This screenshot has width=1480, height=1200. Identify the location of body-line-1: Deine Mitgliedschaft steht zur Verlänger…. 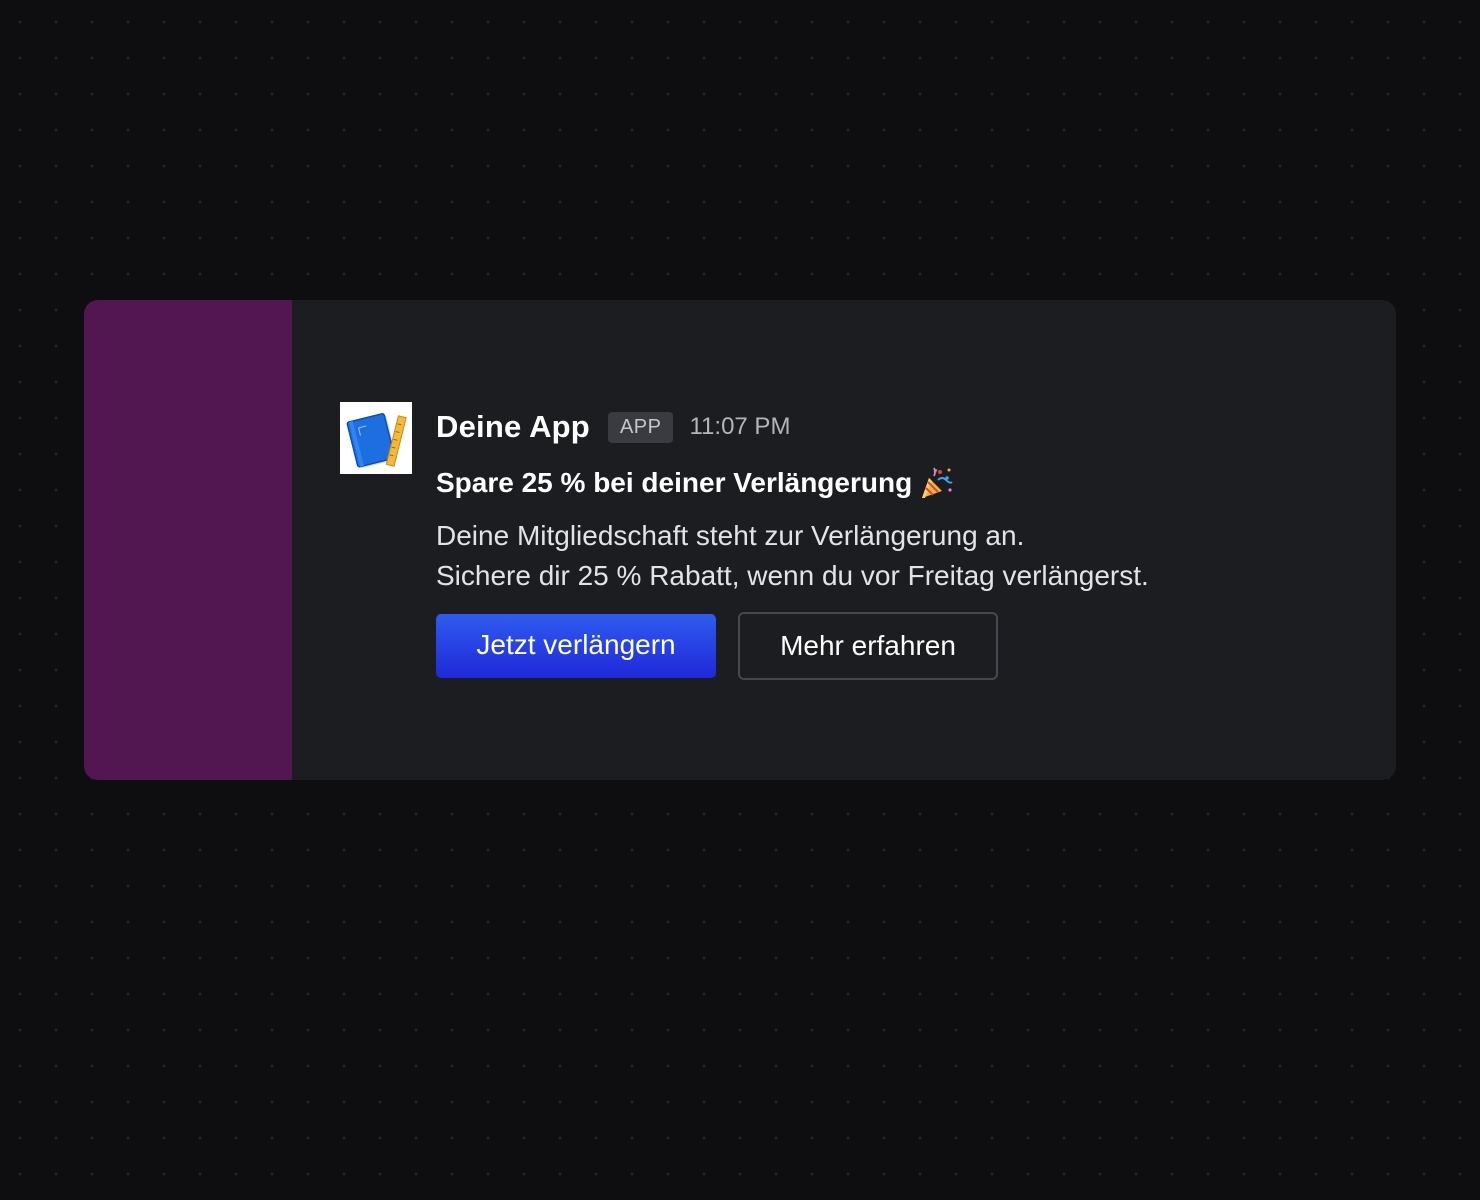
(730, 535).